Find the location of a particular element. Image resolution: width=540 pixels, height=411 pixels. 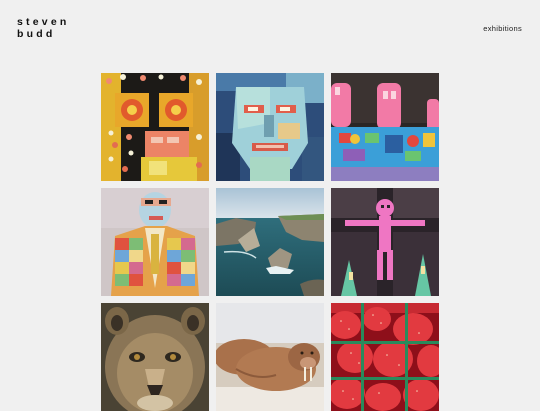

gallery-item-photo-sea-cliffs is located at coordinates (270, 242).